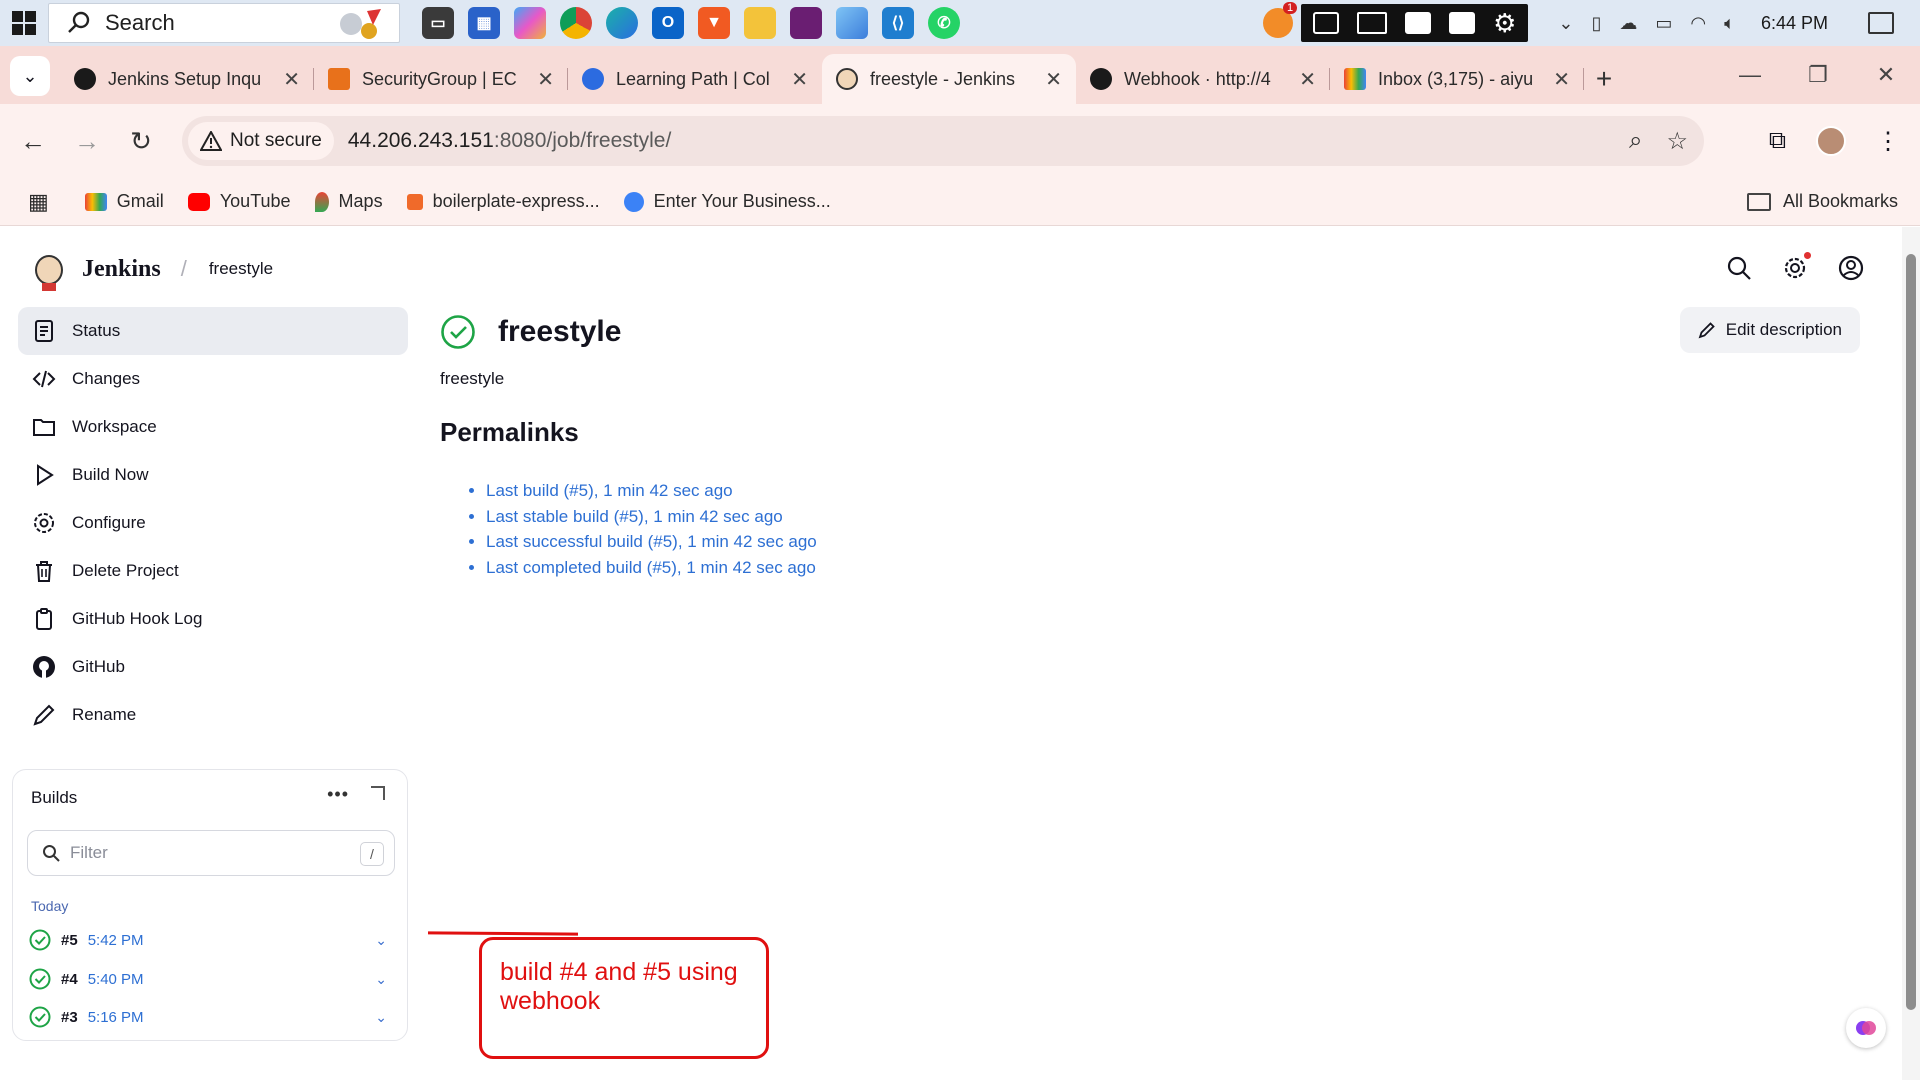  What do you see at coordinates (261, 141) in the screenshot?
I see `site-security-chip: Not secure` at bounding box center [261, 141].